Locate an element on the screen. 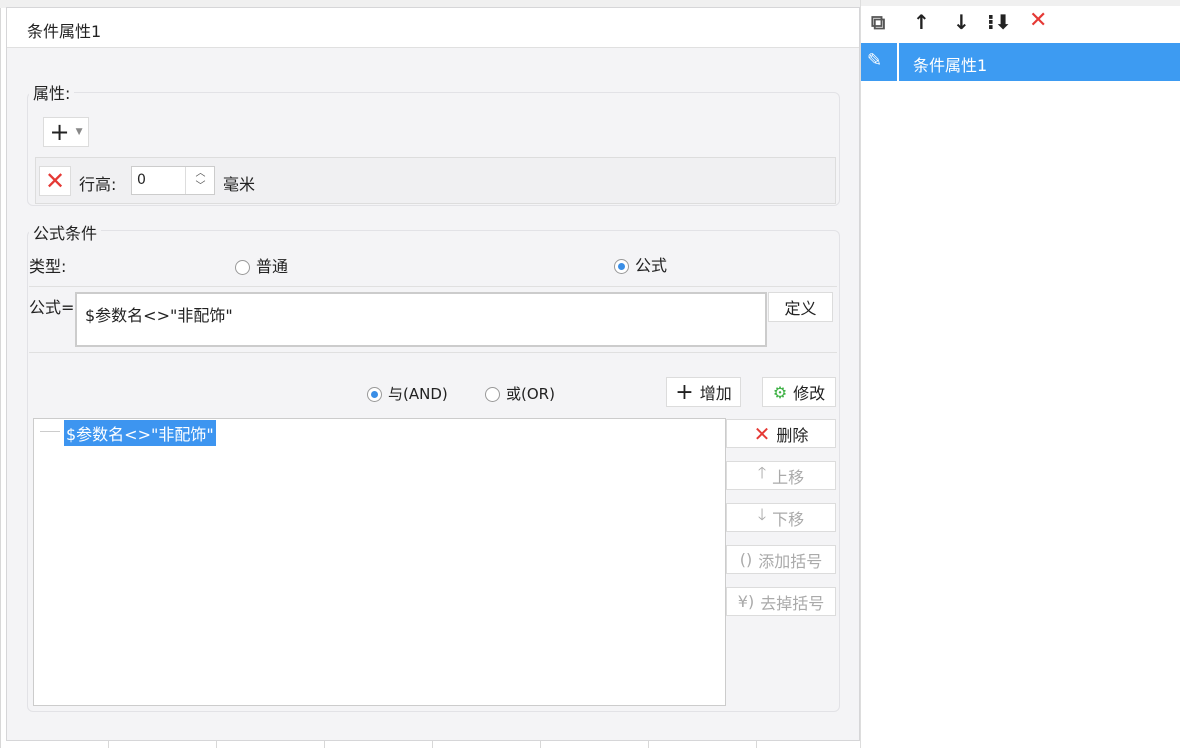 The width and height of the screenshot is (1180, 748). remove-attribute-button: ✕ is located at coordinates (55, 181).